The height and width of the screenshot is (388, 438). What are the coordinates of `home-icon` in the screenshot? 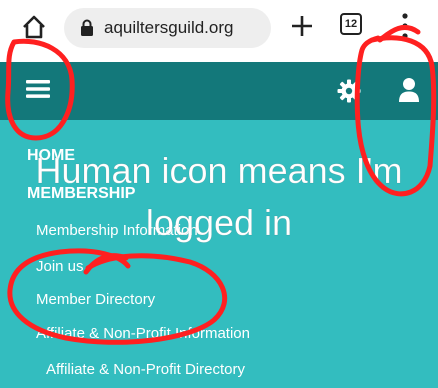 It's located at (34, 27).